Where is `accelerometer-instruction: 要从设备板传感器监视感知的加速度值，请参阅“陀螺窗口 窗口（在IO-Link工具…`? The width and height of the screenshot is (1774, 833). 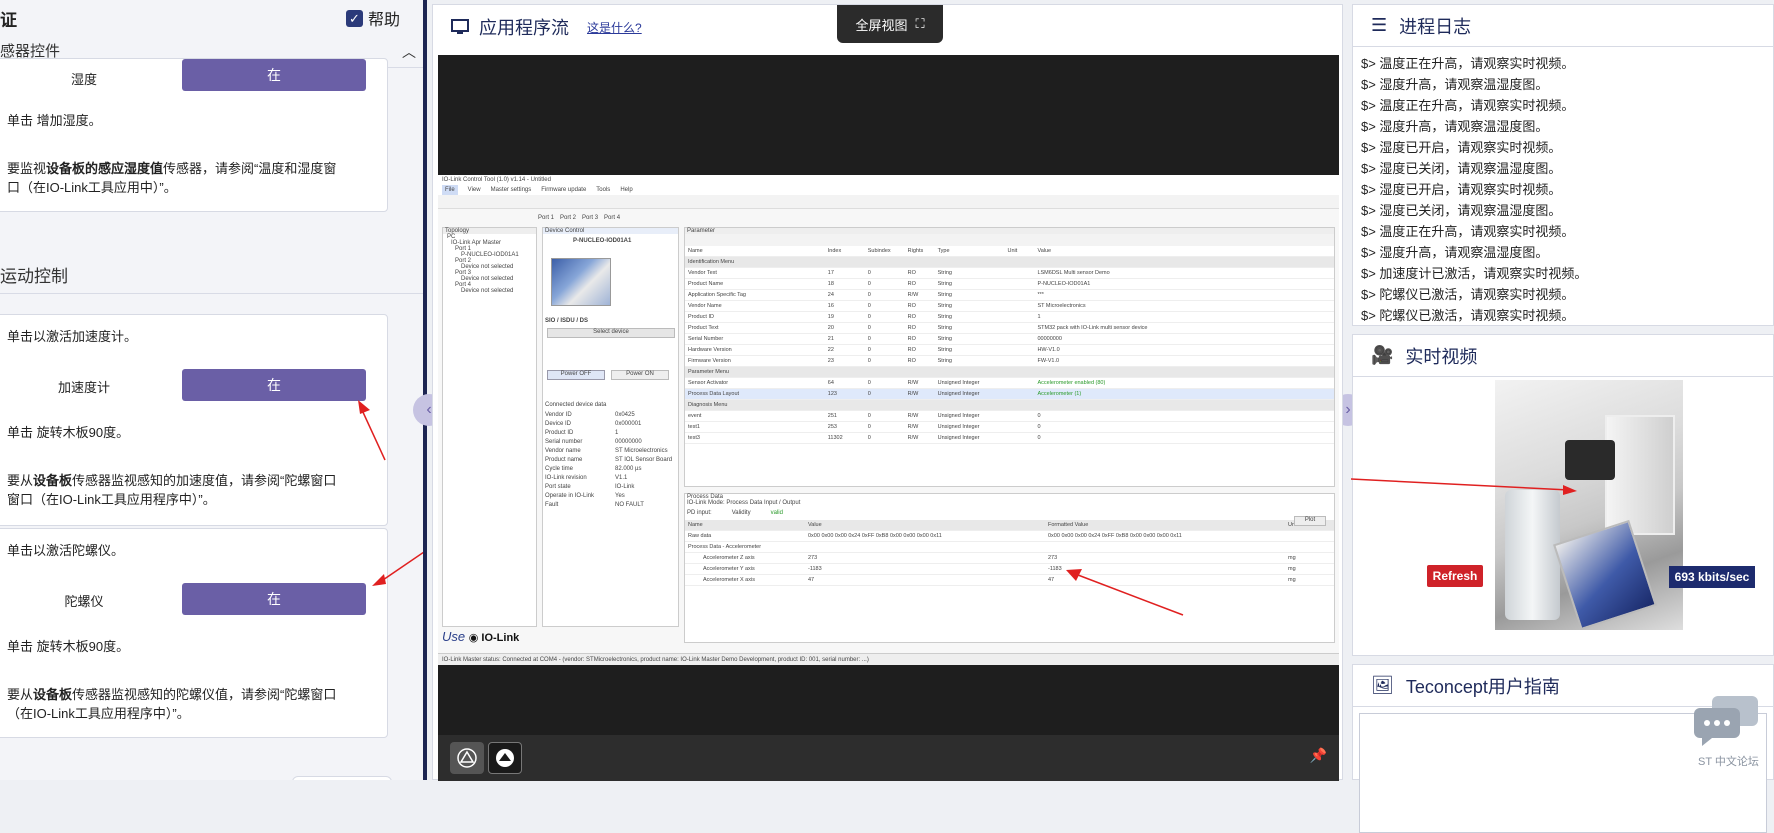 accelerometer-instruction: 要从设备板传感器监视感知的加速度值，请参阅“陀螺窗口 窗口（在IO-Link工具… is located at coordinates (172, 490).